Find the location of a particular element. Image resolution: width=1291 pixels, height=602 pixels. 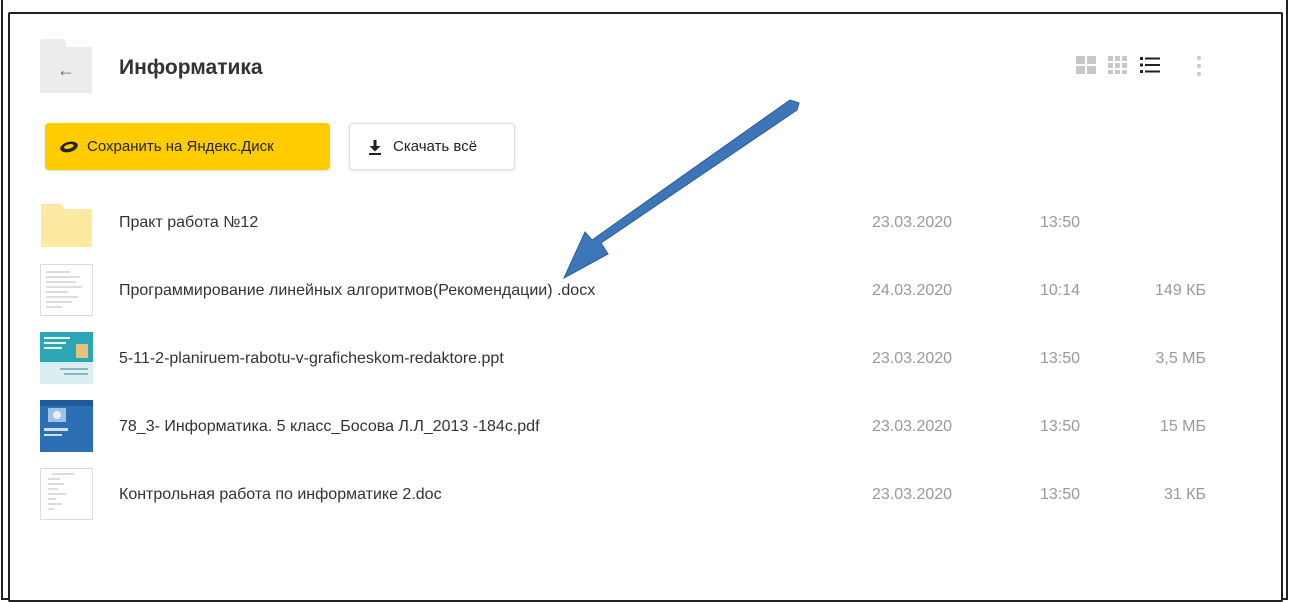

large-tiles-view-icon is located at coordinates (1086, 65).